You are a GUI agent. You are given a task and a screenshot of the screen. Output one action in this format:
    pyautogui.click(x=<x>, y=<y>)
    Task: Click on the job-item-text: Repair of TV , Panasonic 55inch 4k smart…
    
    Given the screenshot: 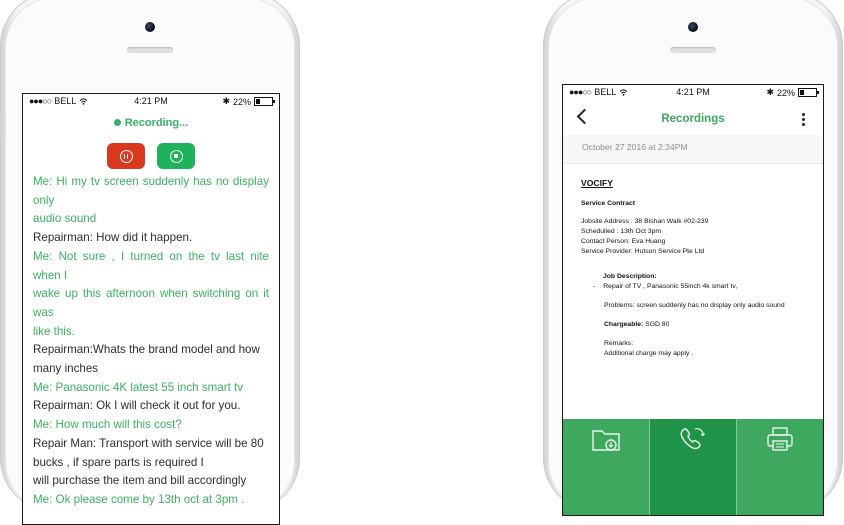 What is the action you would take?
    pyautogui.click(x=670, y=286)
    